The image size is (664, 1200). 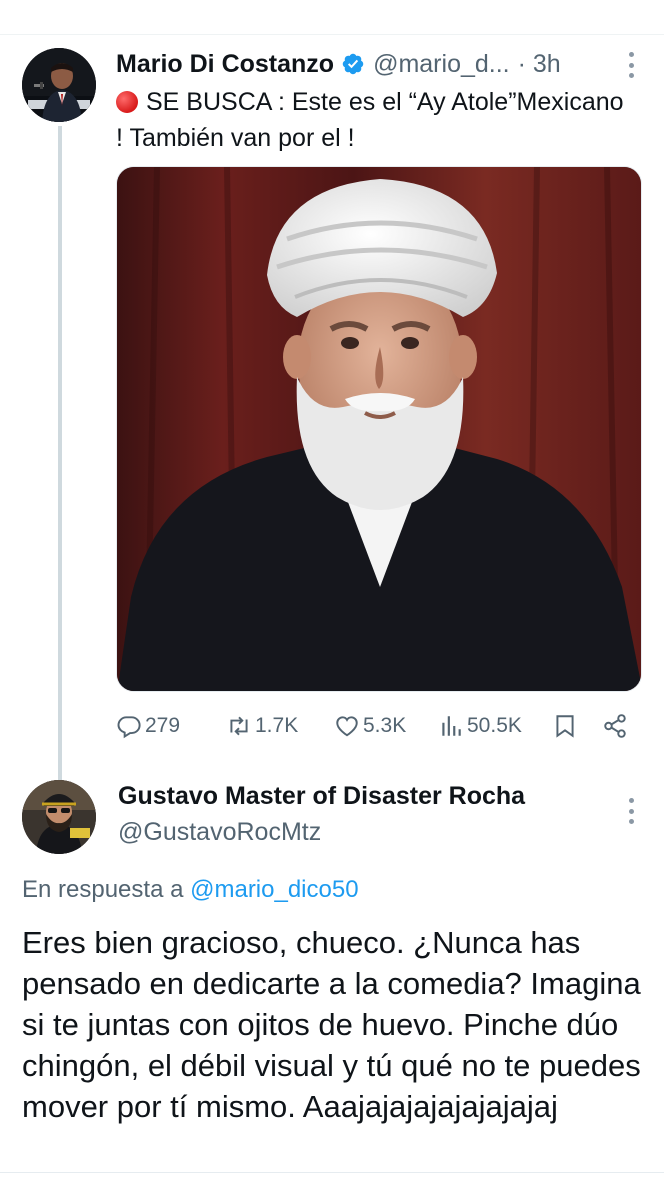 I want to click on bookmark-icon, so click(x=565, y=726).